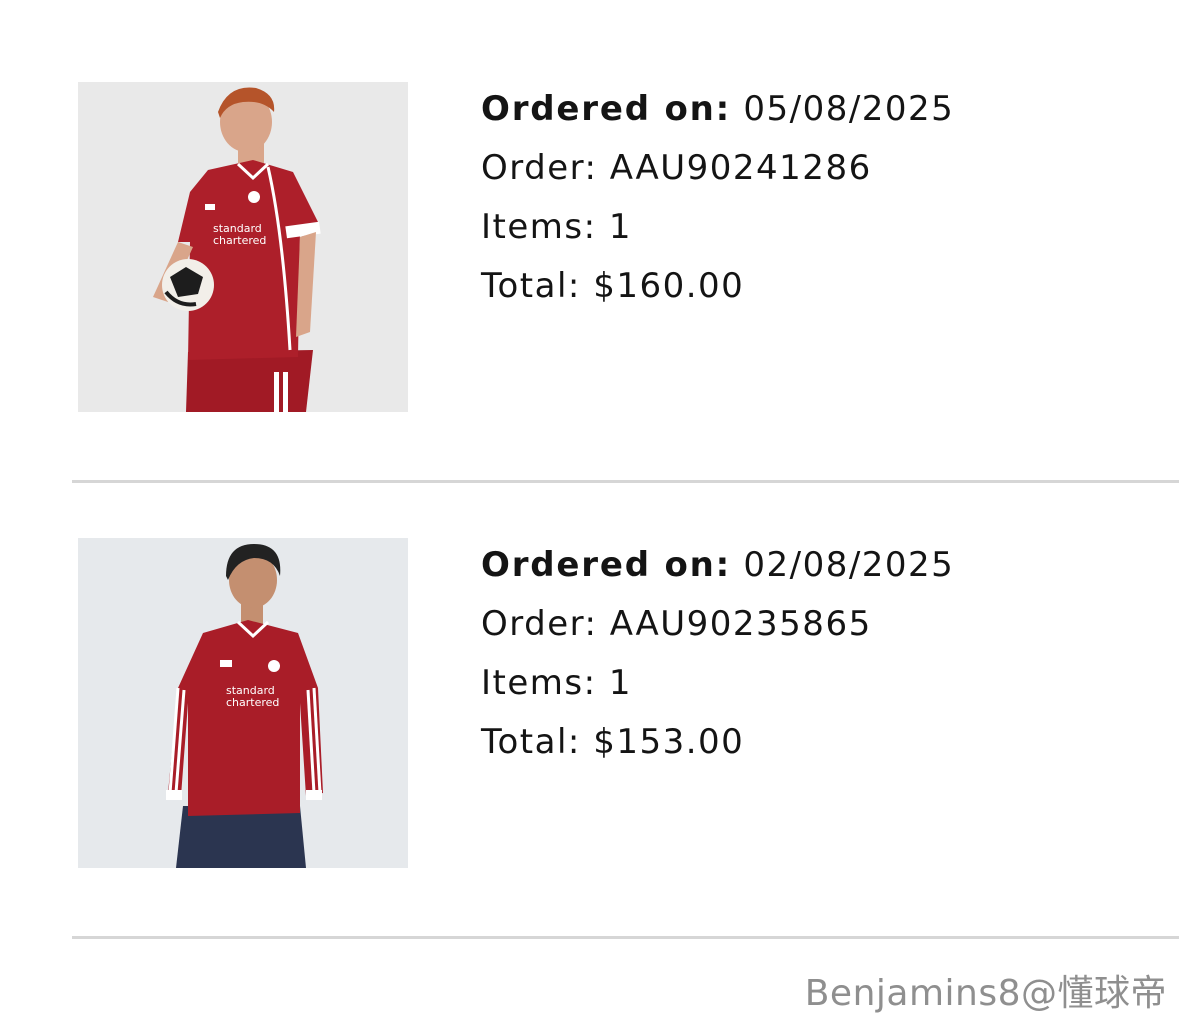 The image size is (1179, 1022). I want to click on order-number: AAU90241286, so click(740, 168).